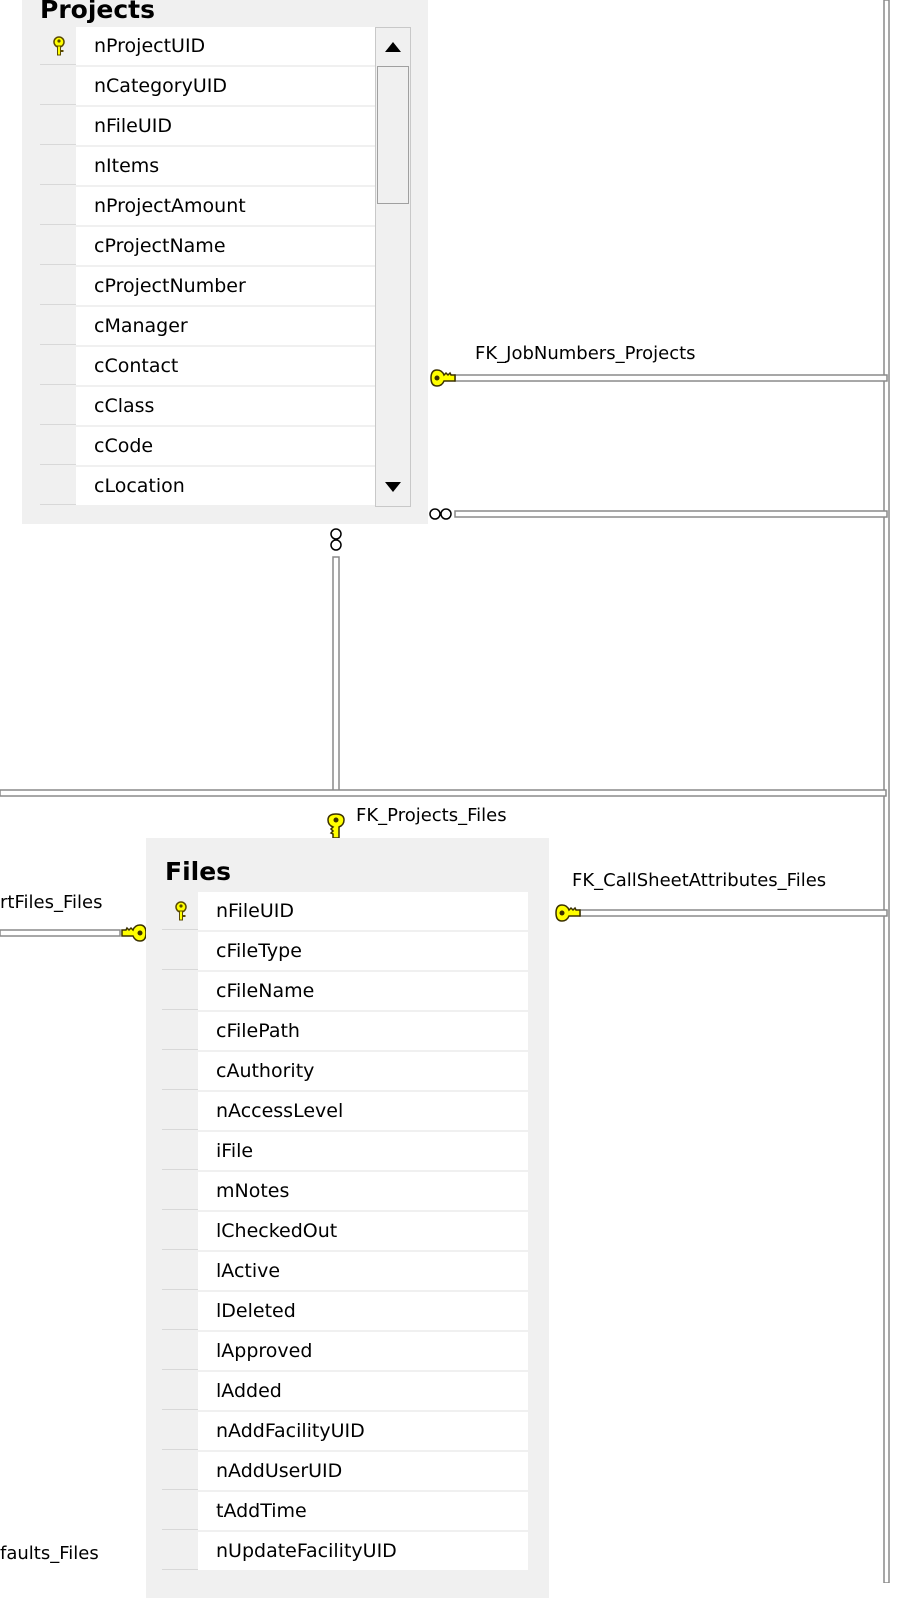  I want to click on column-name: cProjectNumber, so click(170, 286).